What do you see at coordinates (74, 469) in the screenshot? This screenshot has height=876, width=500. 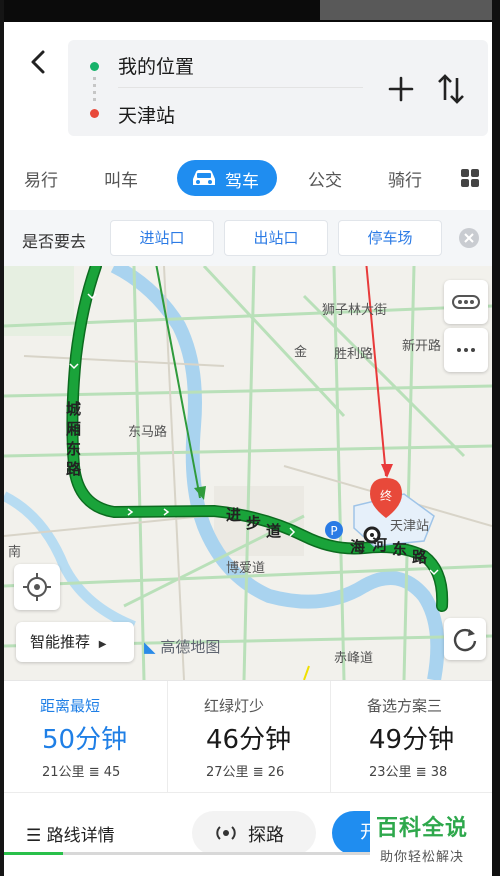 I see `road-label: 路` at bounding box center [74, 469].